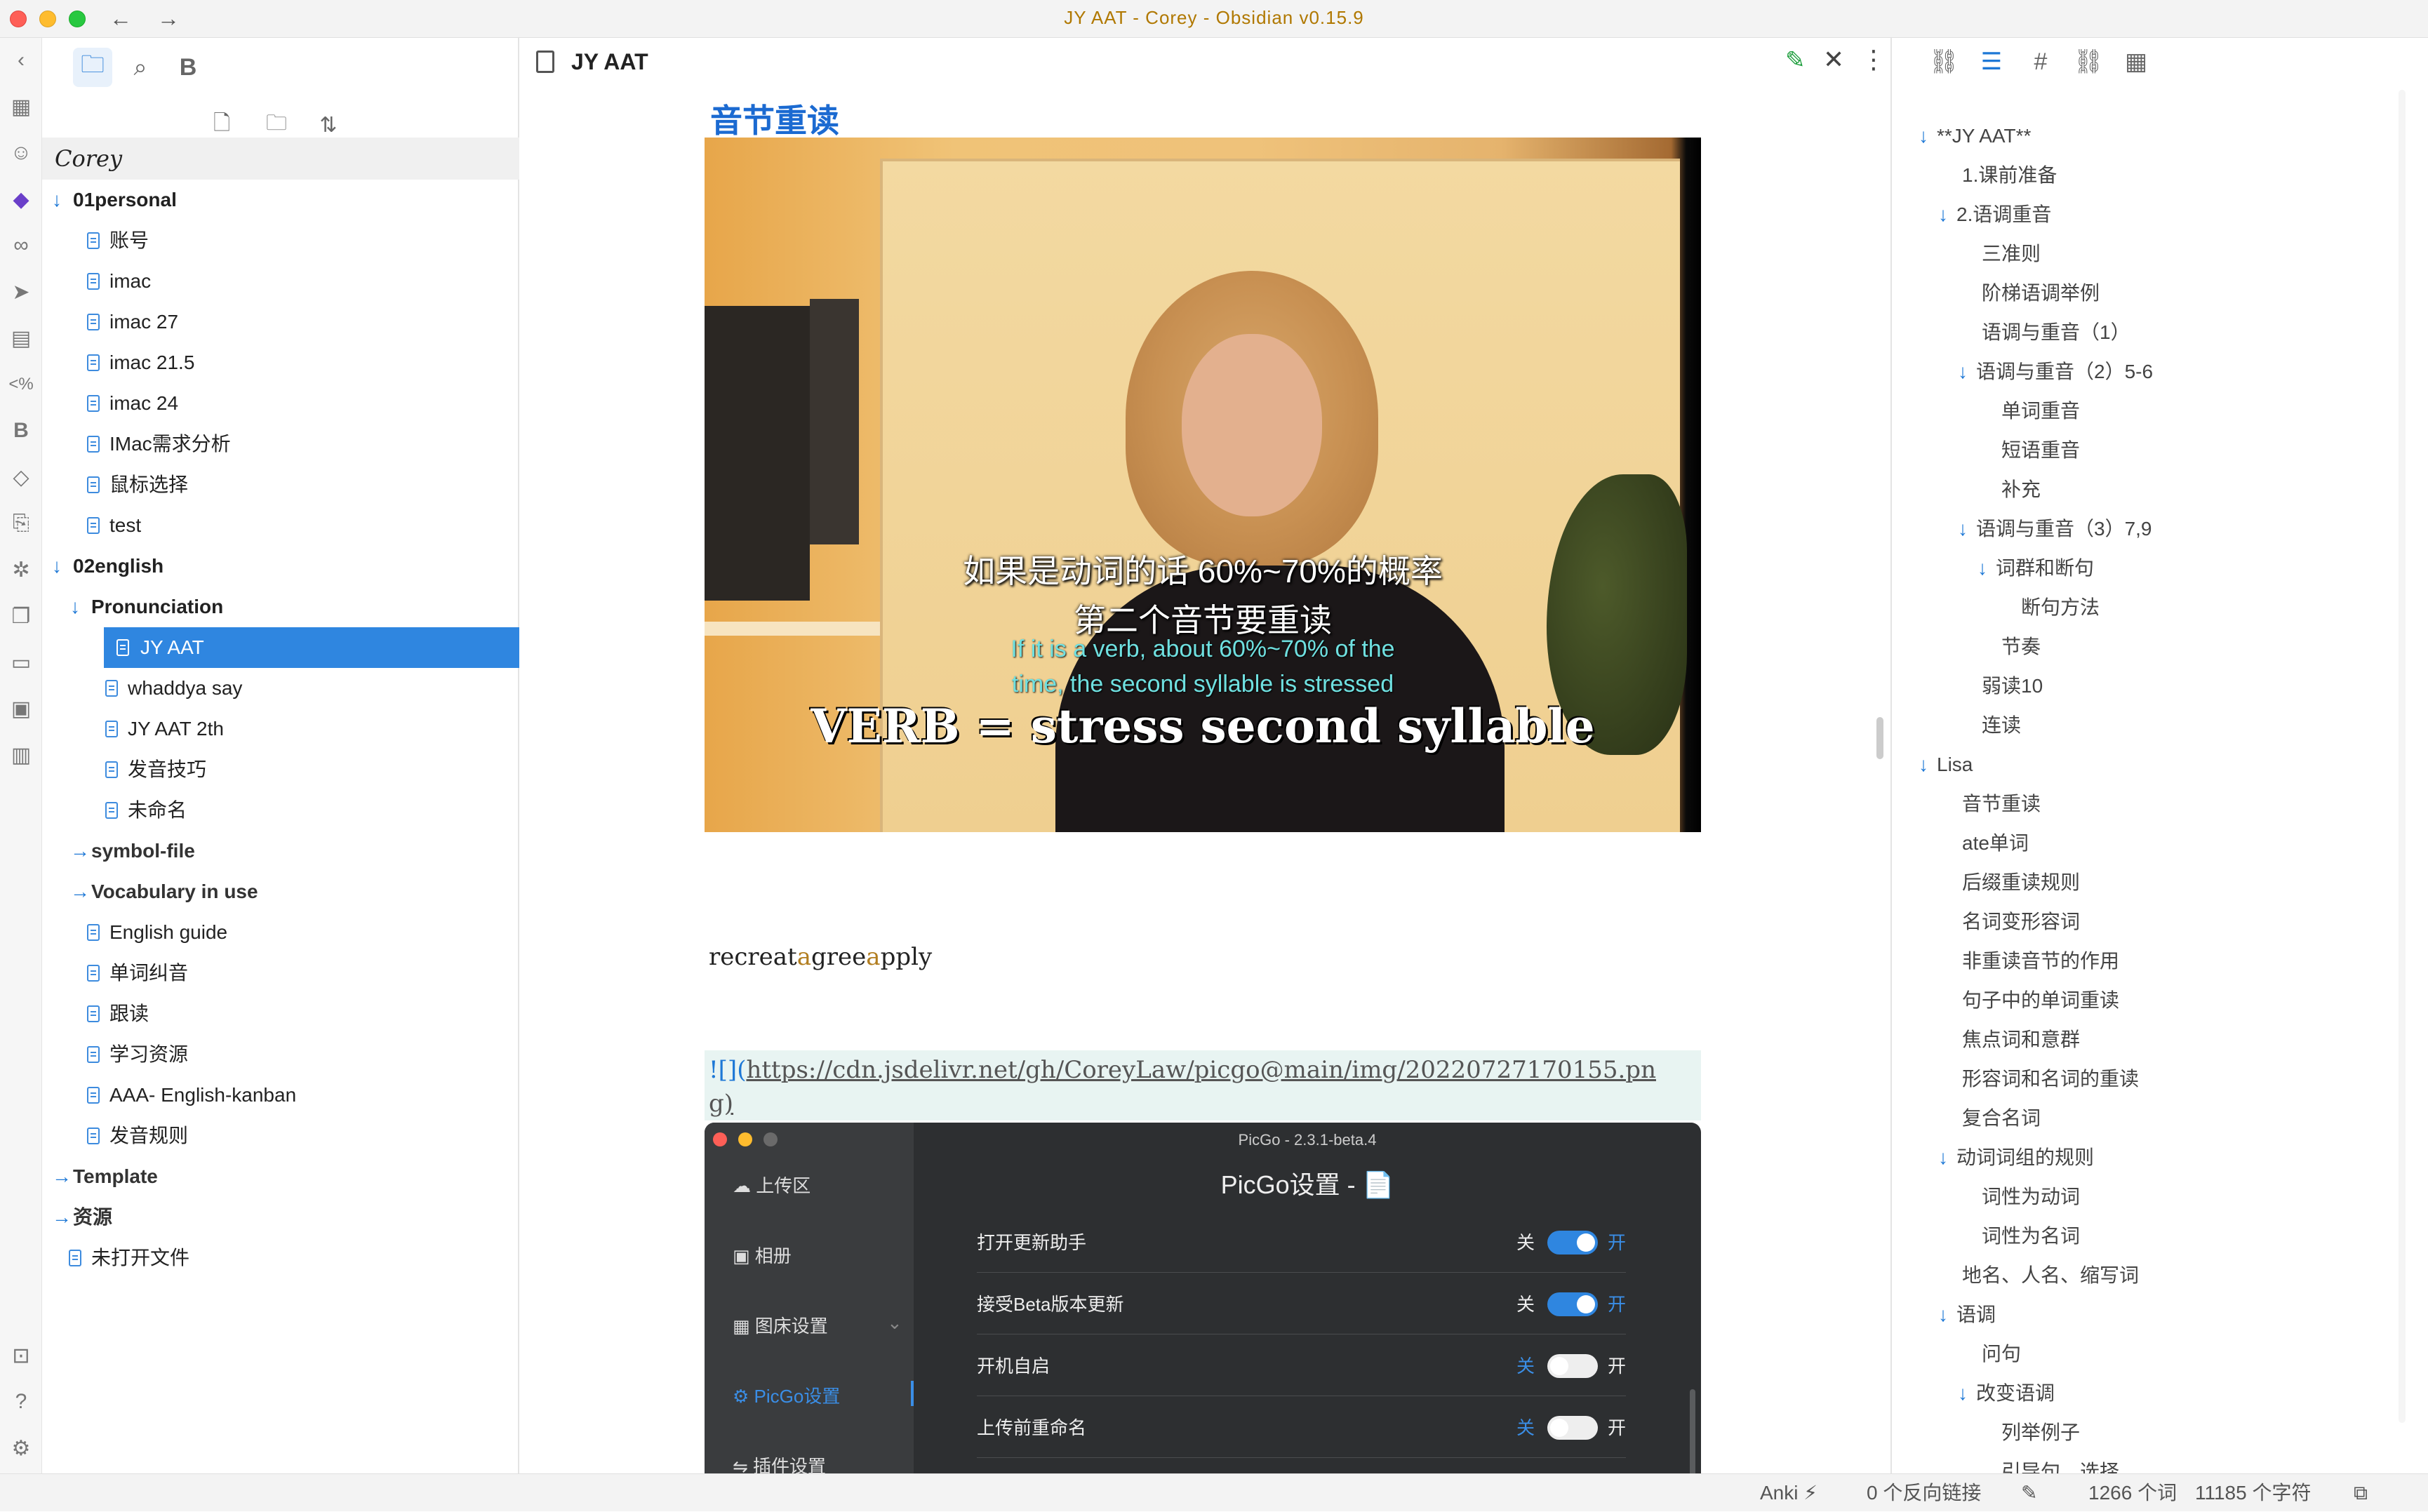  What do you see at coordinates (2151, 450) in the screenshot?
I see `outline-heading-item: 短语重音` at bounding box center [2151, 450].